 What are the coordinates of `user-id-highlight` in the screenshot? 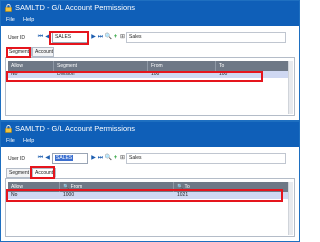 It's located at (69, 38).